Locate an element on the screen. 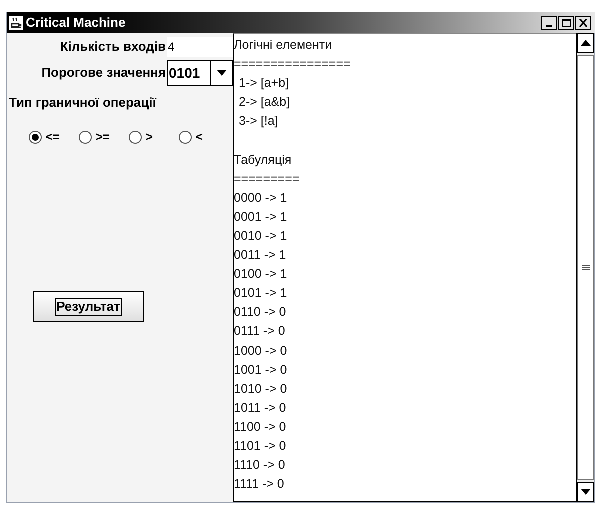 The height and width of the screenshot is (506, 595). output-line: Логічні елементи is located at coordinates (283, 45).